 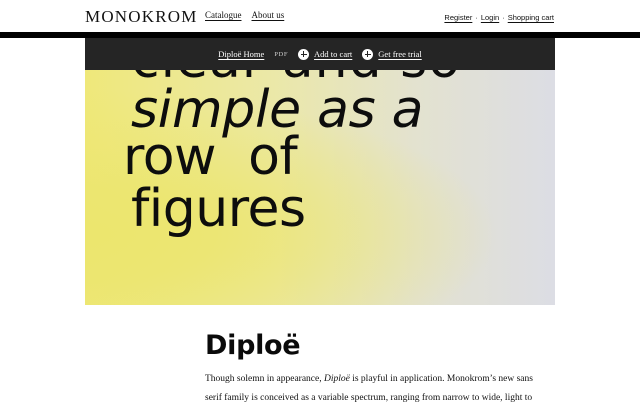 I want to click on register-link: Register, so click(x=458, y=17).